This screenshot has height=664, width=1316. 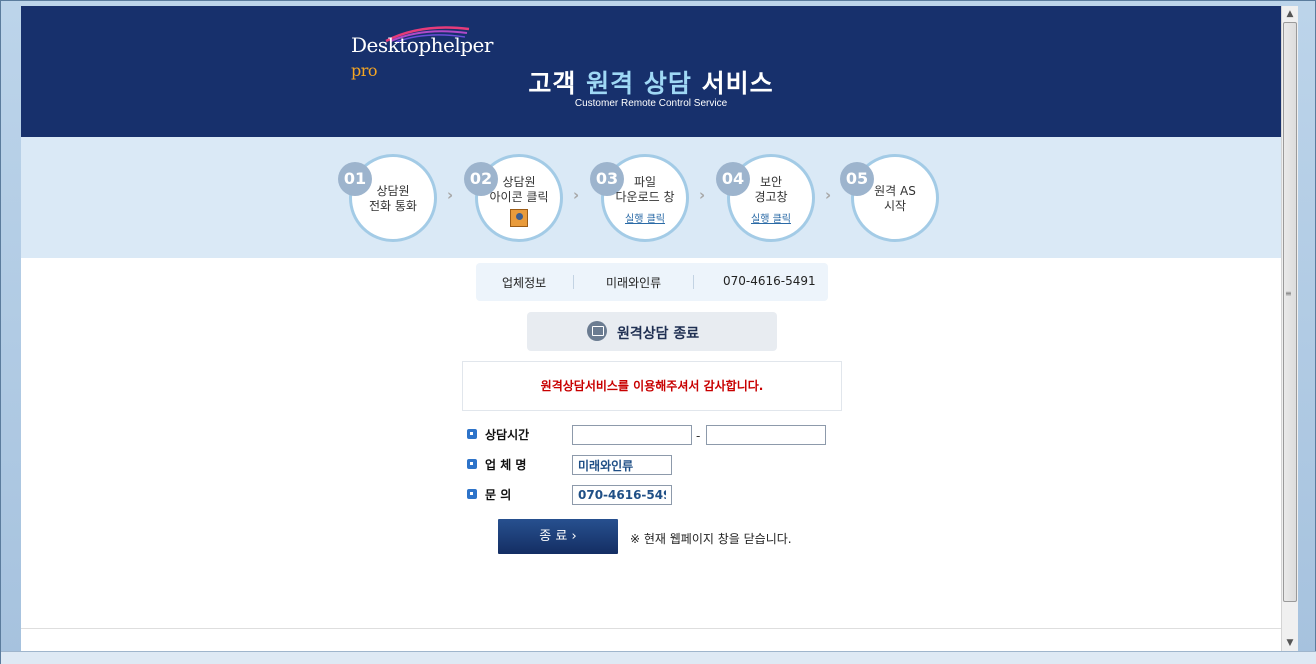 I want to click on end-button: 종 료 ›, so click(x=558, y=536).